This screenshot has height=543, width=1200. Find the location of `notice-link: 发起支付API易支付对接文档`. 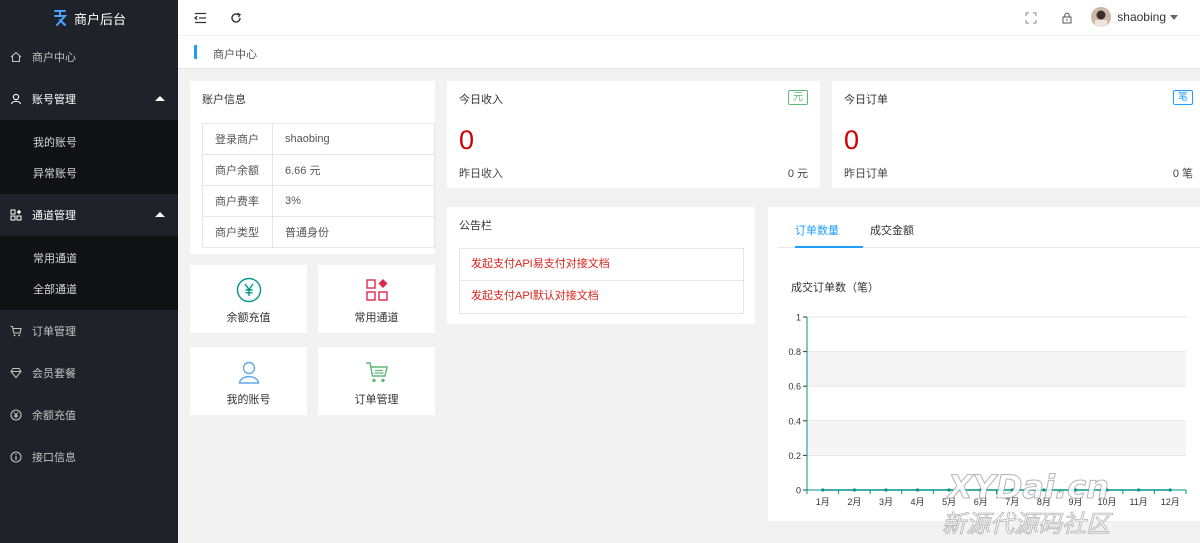

notice-link: 发起支付API易支付对接文档 is located at coordinates (601, 265).